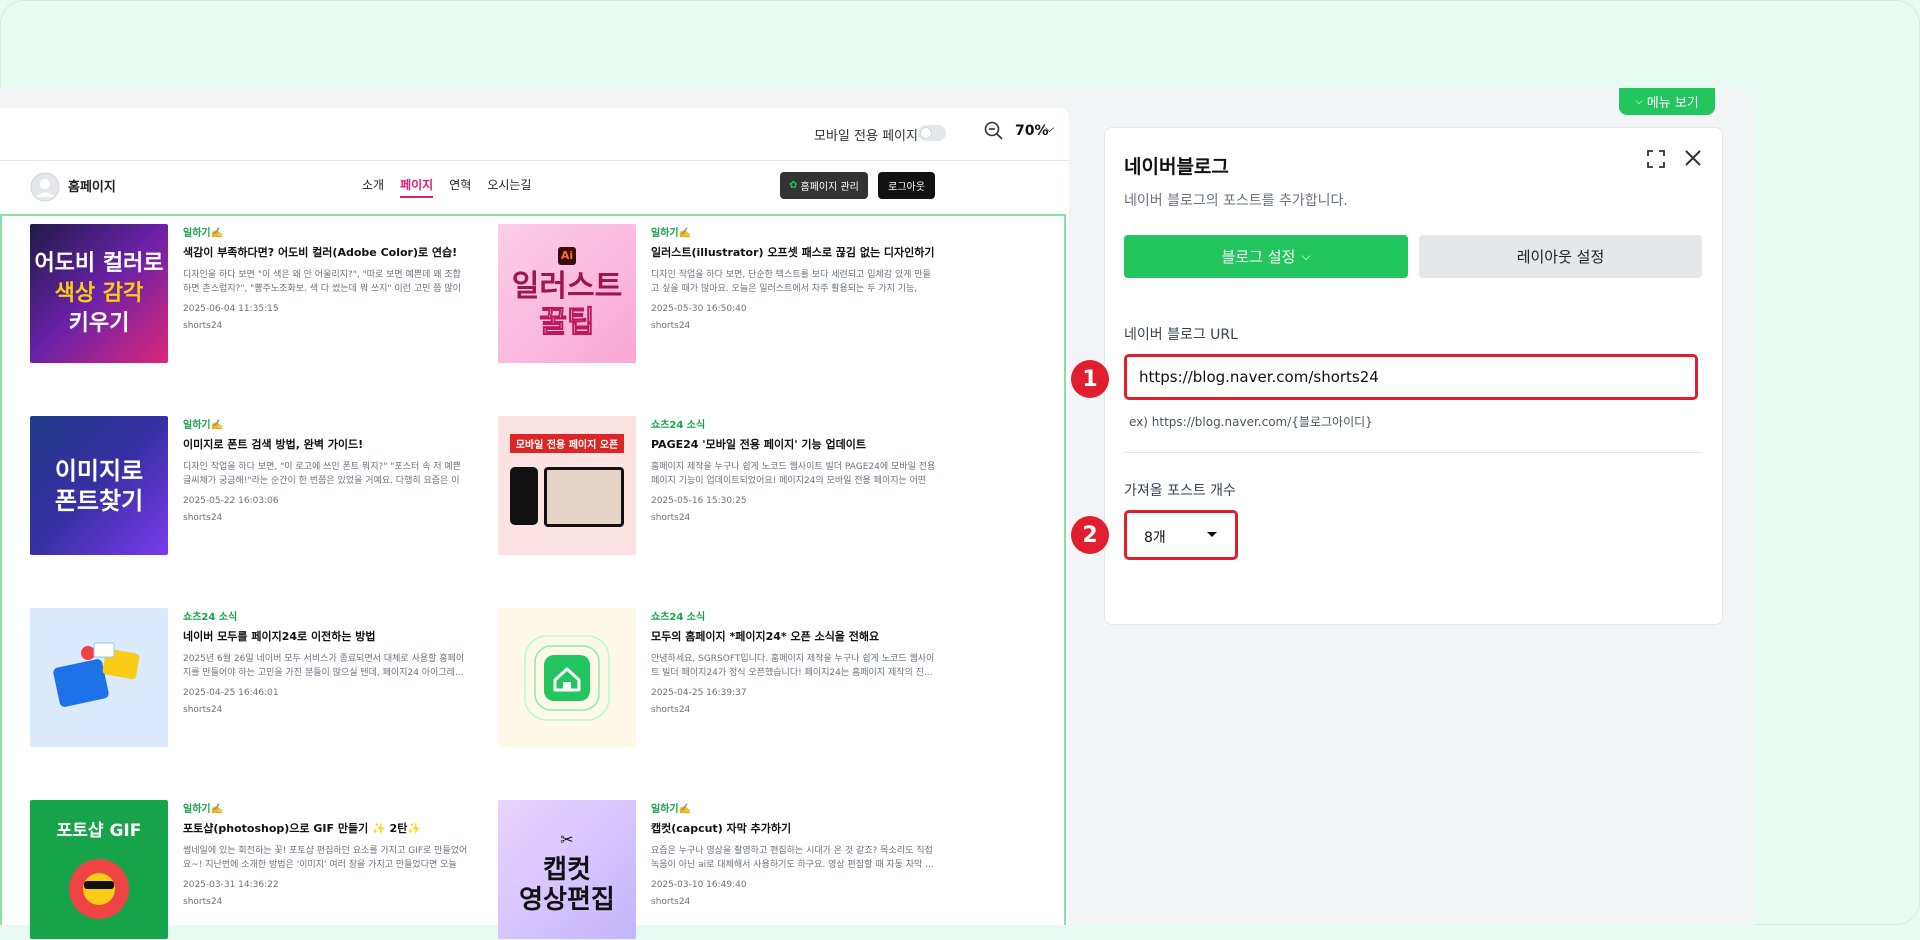 The image size is (1920, 940). I want to click on post-date: 2025-04-25 16:39:37, so click(699, 693).